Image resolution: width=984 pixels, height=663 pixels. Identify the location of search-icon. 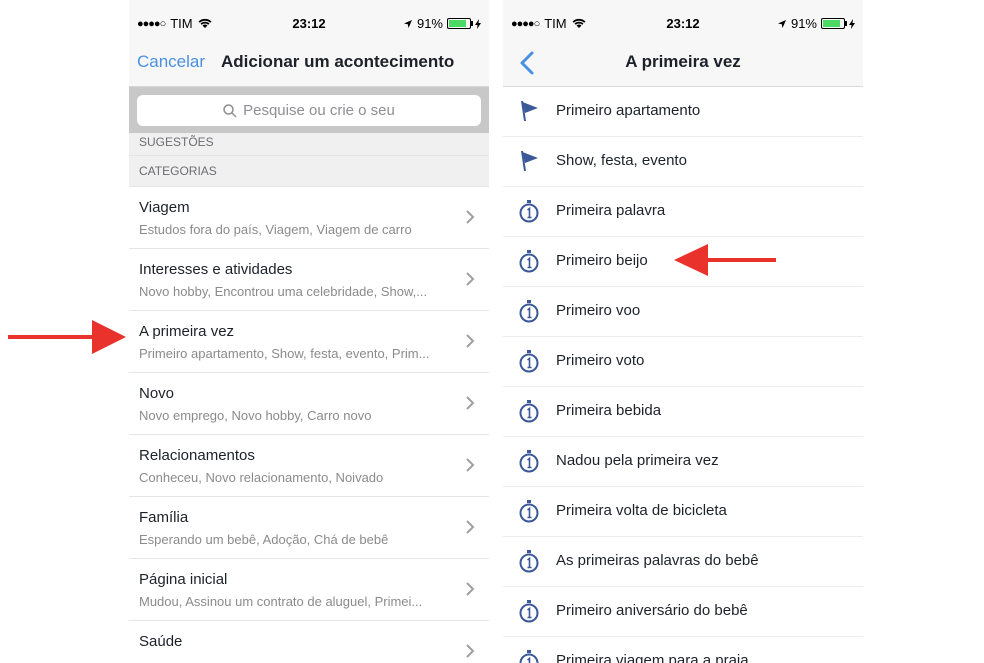
(230, 110).